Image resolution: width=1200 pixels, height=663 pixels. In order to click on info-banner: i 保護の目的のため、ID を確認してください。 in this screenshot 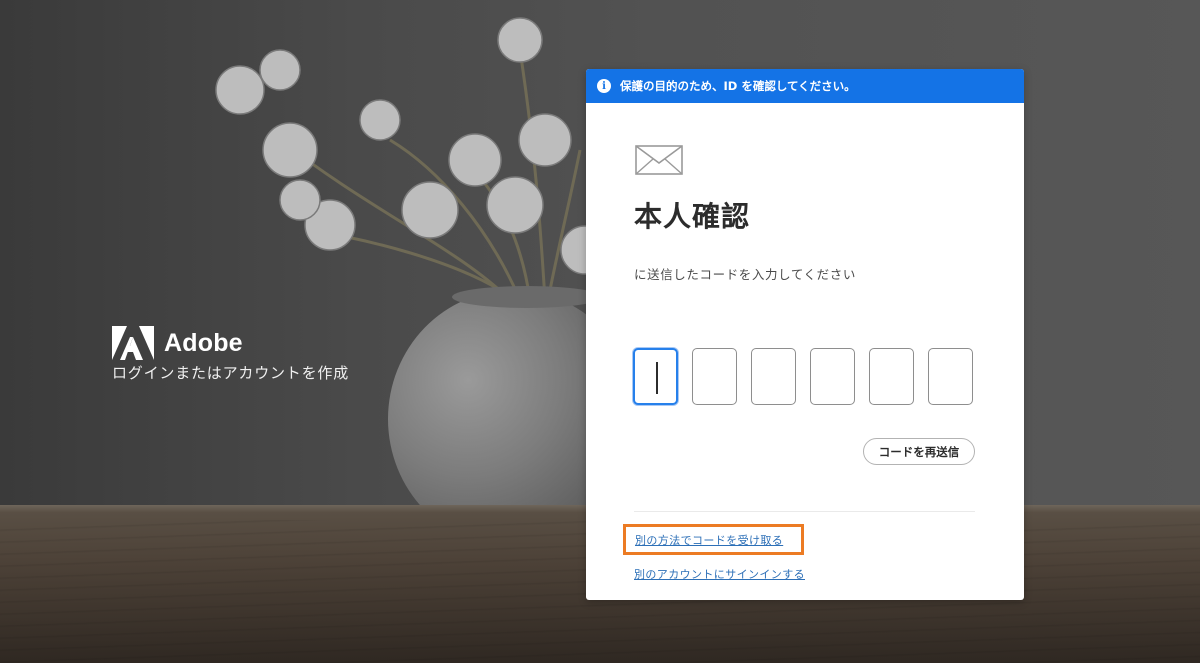, I will do `click(805, 86)`.